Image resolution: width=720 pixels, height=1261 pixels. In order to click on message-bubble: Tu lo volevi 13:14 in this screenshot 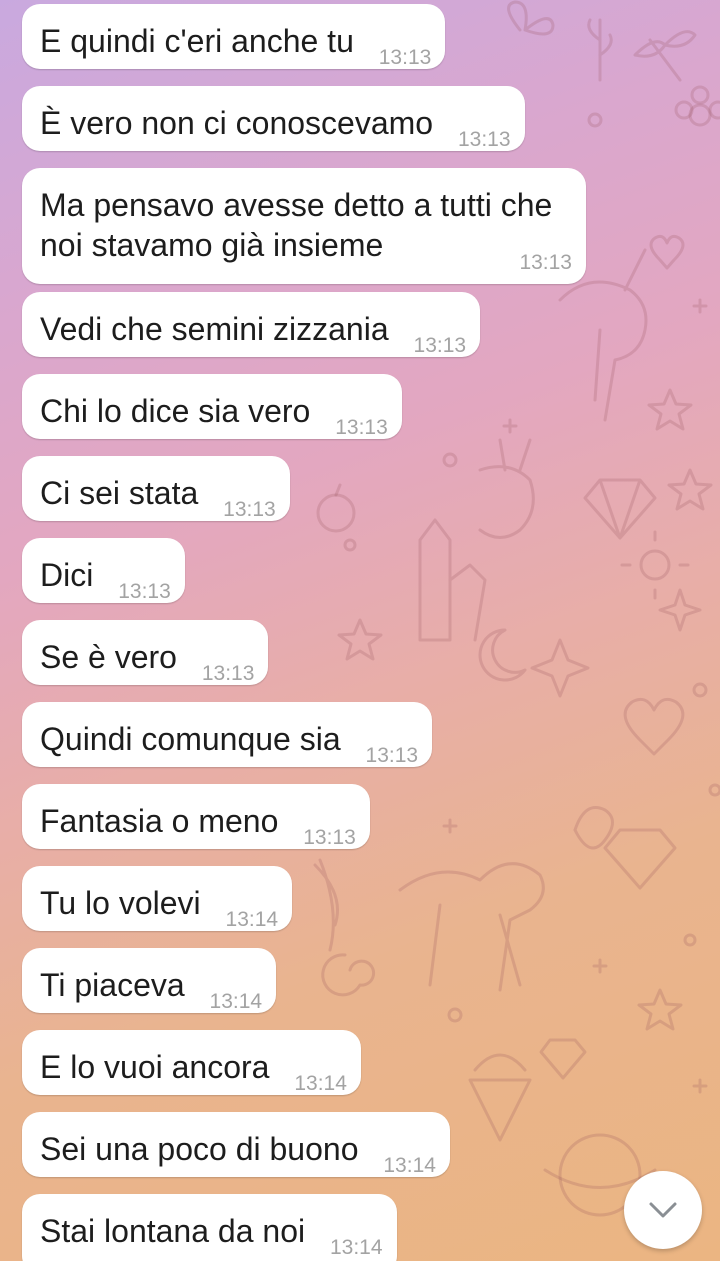, I will do `click(157, 898)`.